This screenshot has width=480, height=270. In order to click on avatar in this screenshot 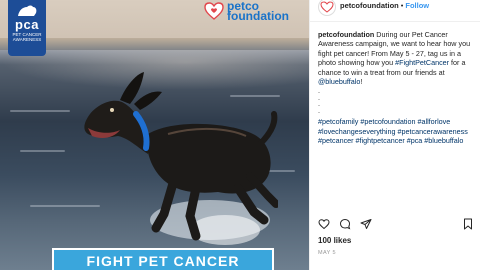, I will do `click(327, 8)`.